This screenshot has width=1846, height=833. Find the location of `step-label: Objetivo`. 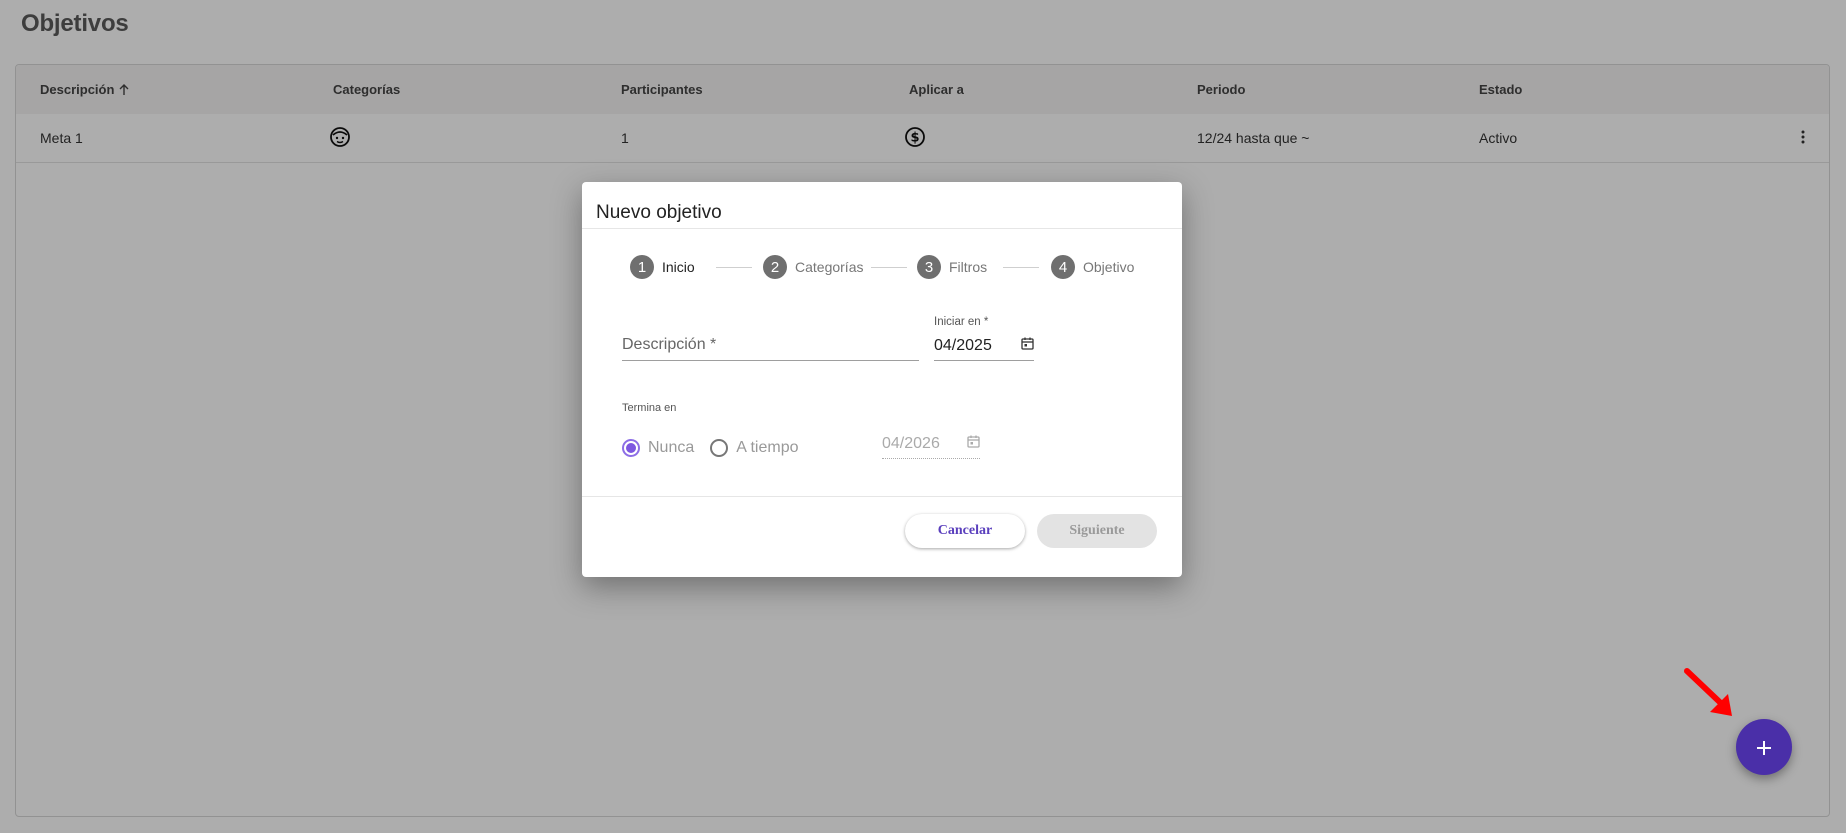

step-label: Objetivo is located at coordinates (1109, 267).